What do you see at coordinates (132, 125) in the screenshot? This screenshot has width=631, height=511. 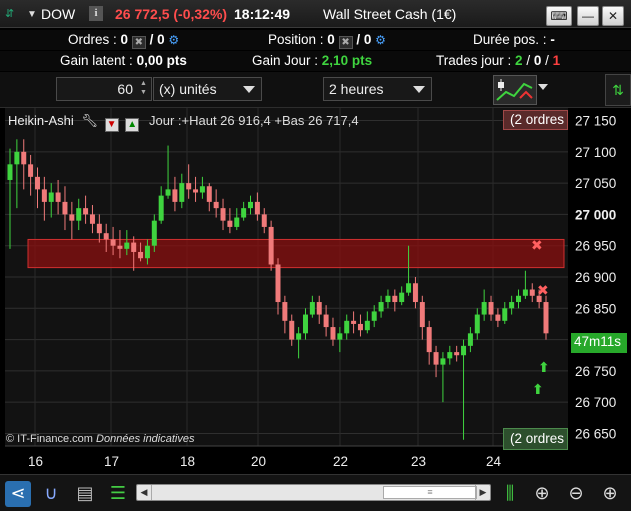 I see `buy-arrow-icon: ▲` at bounding box center [132, 125].